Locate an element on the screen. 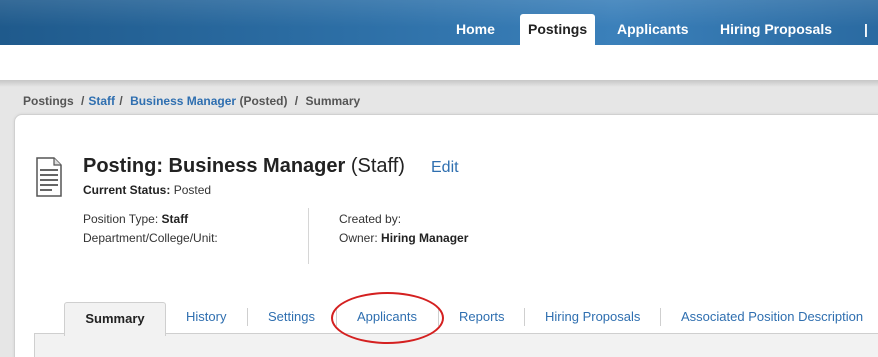 This screenshot has width=878, height=357. document-icon is located at coordinates (49, 177).